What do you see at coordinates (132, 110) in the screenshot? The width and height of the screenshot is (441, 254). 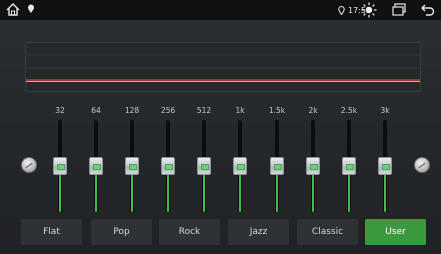 I see `band-freq-label: 128` at bounding box center [132, 110].